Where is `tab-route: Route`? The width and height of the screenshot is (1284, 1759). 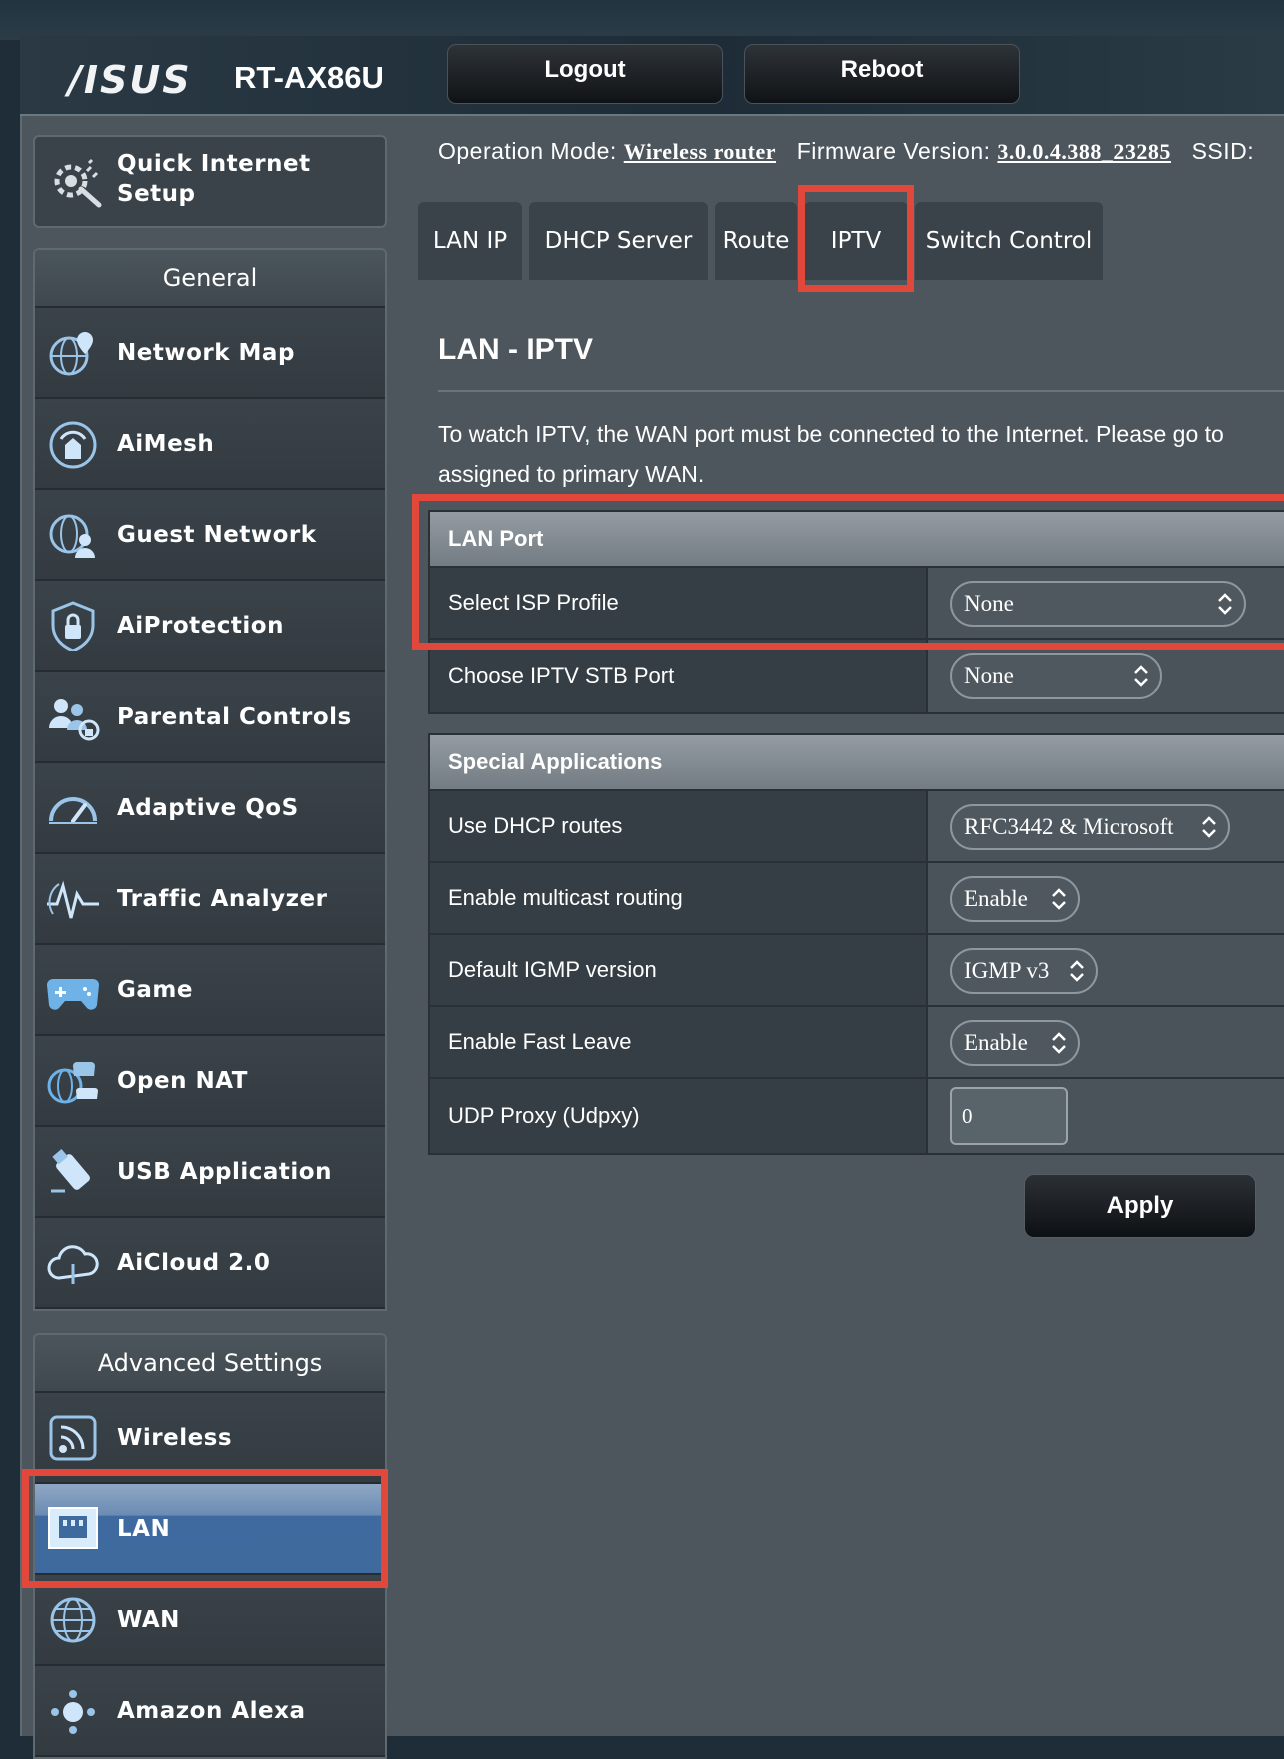 tab-route: Route is located at coordinates (756, 241).